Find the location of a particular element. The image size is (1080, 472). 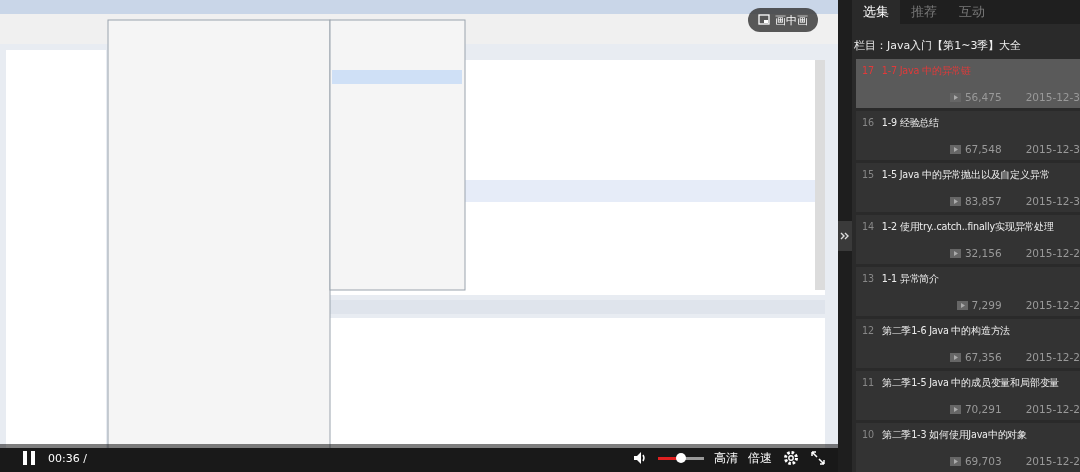

episode-number: 15 is located at coordinates (868, 175).